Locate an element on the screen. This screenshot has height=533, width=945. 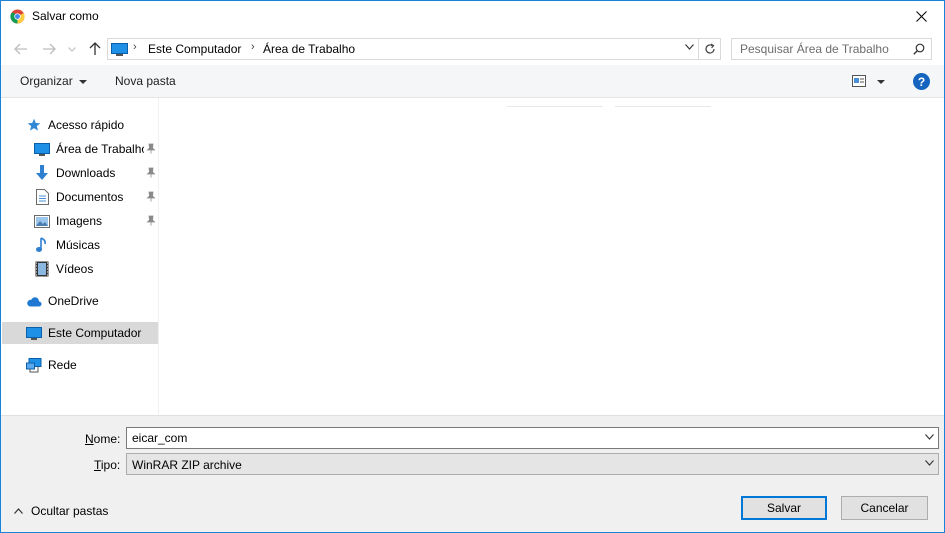
organize-menu: Organizar is located at coordinates (53, 81).